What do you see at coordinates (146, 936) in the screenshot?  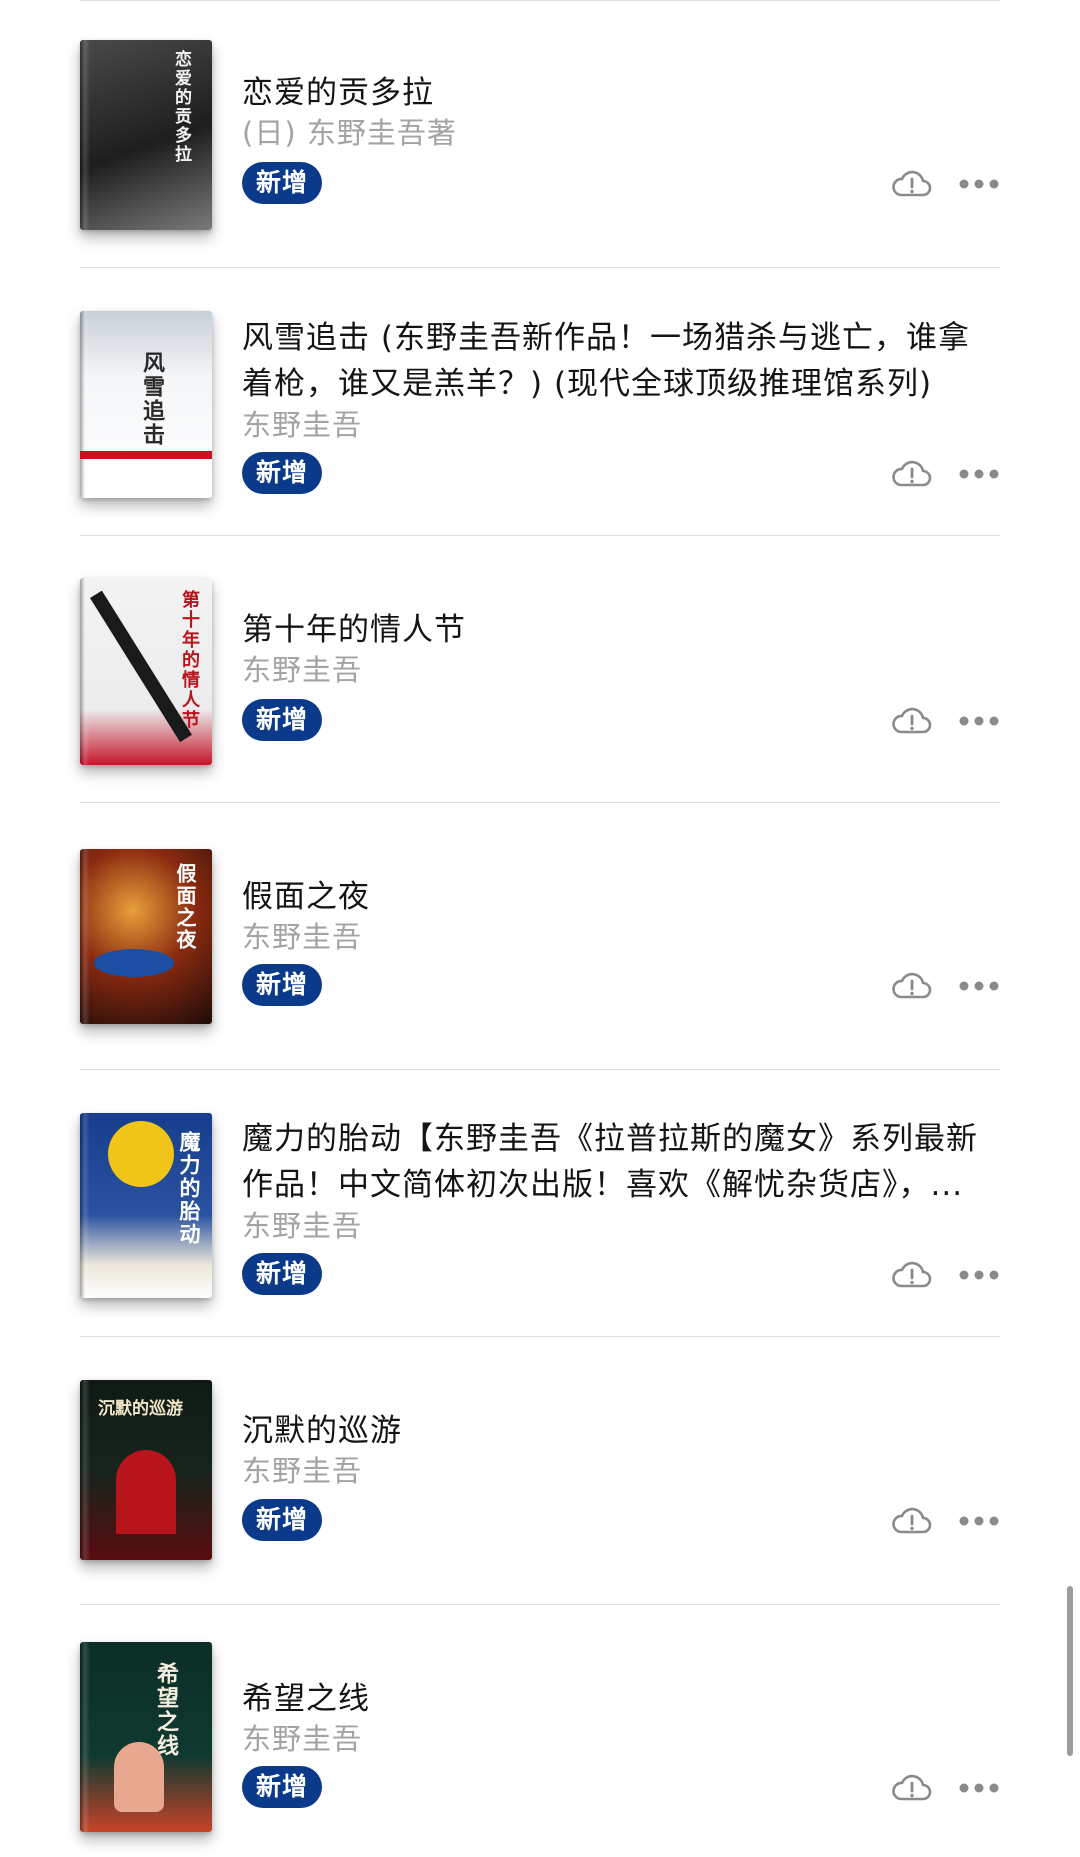 I see `book-cover: 假面之夜` at bounding box center [146, 936].